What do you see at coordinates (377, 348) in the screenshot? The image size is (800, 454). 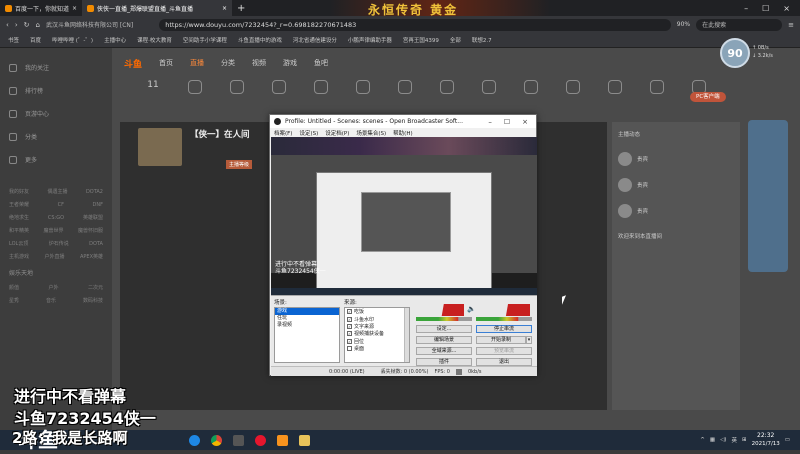 I see `source-item: 桌面` at bounding box center [377, 348].